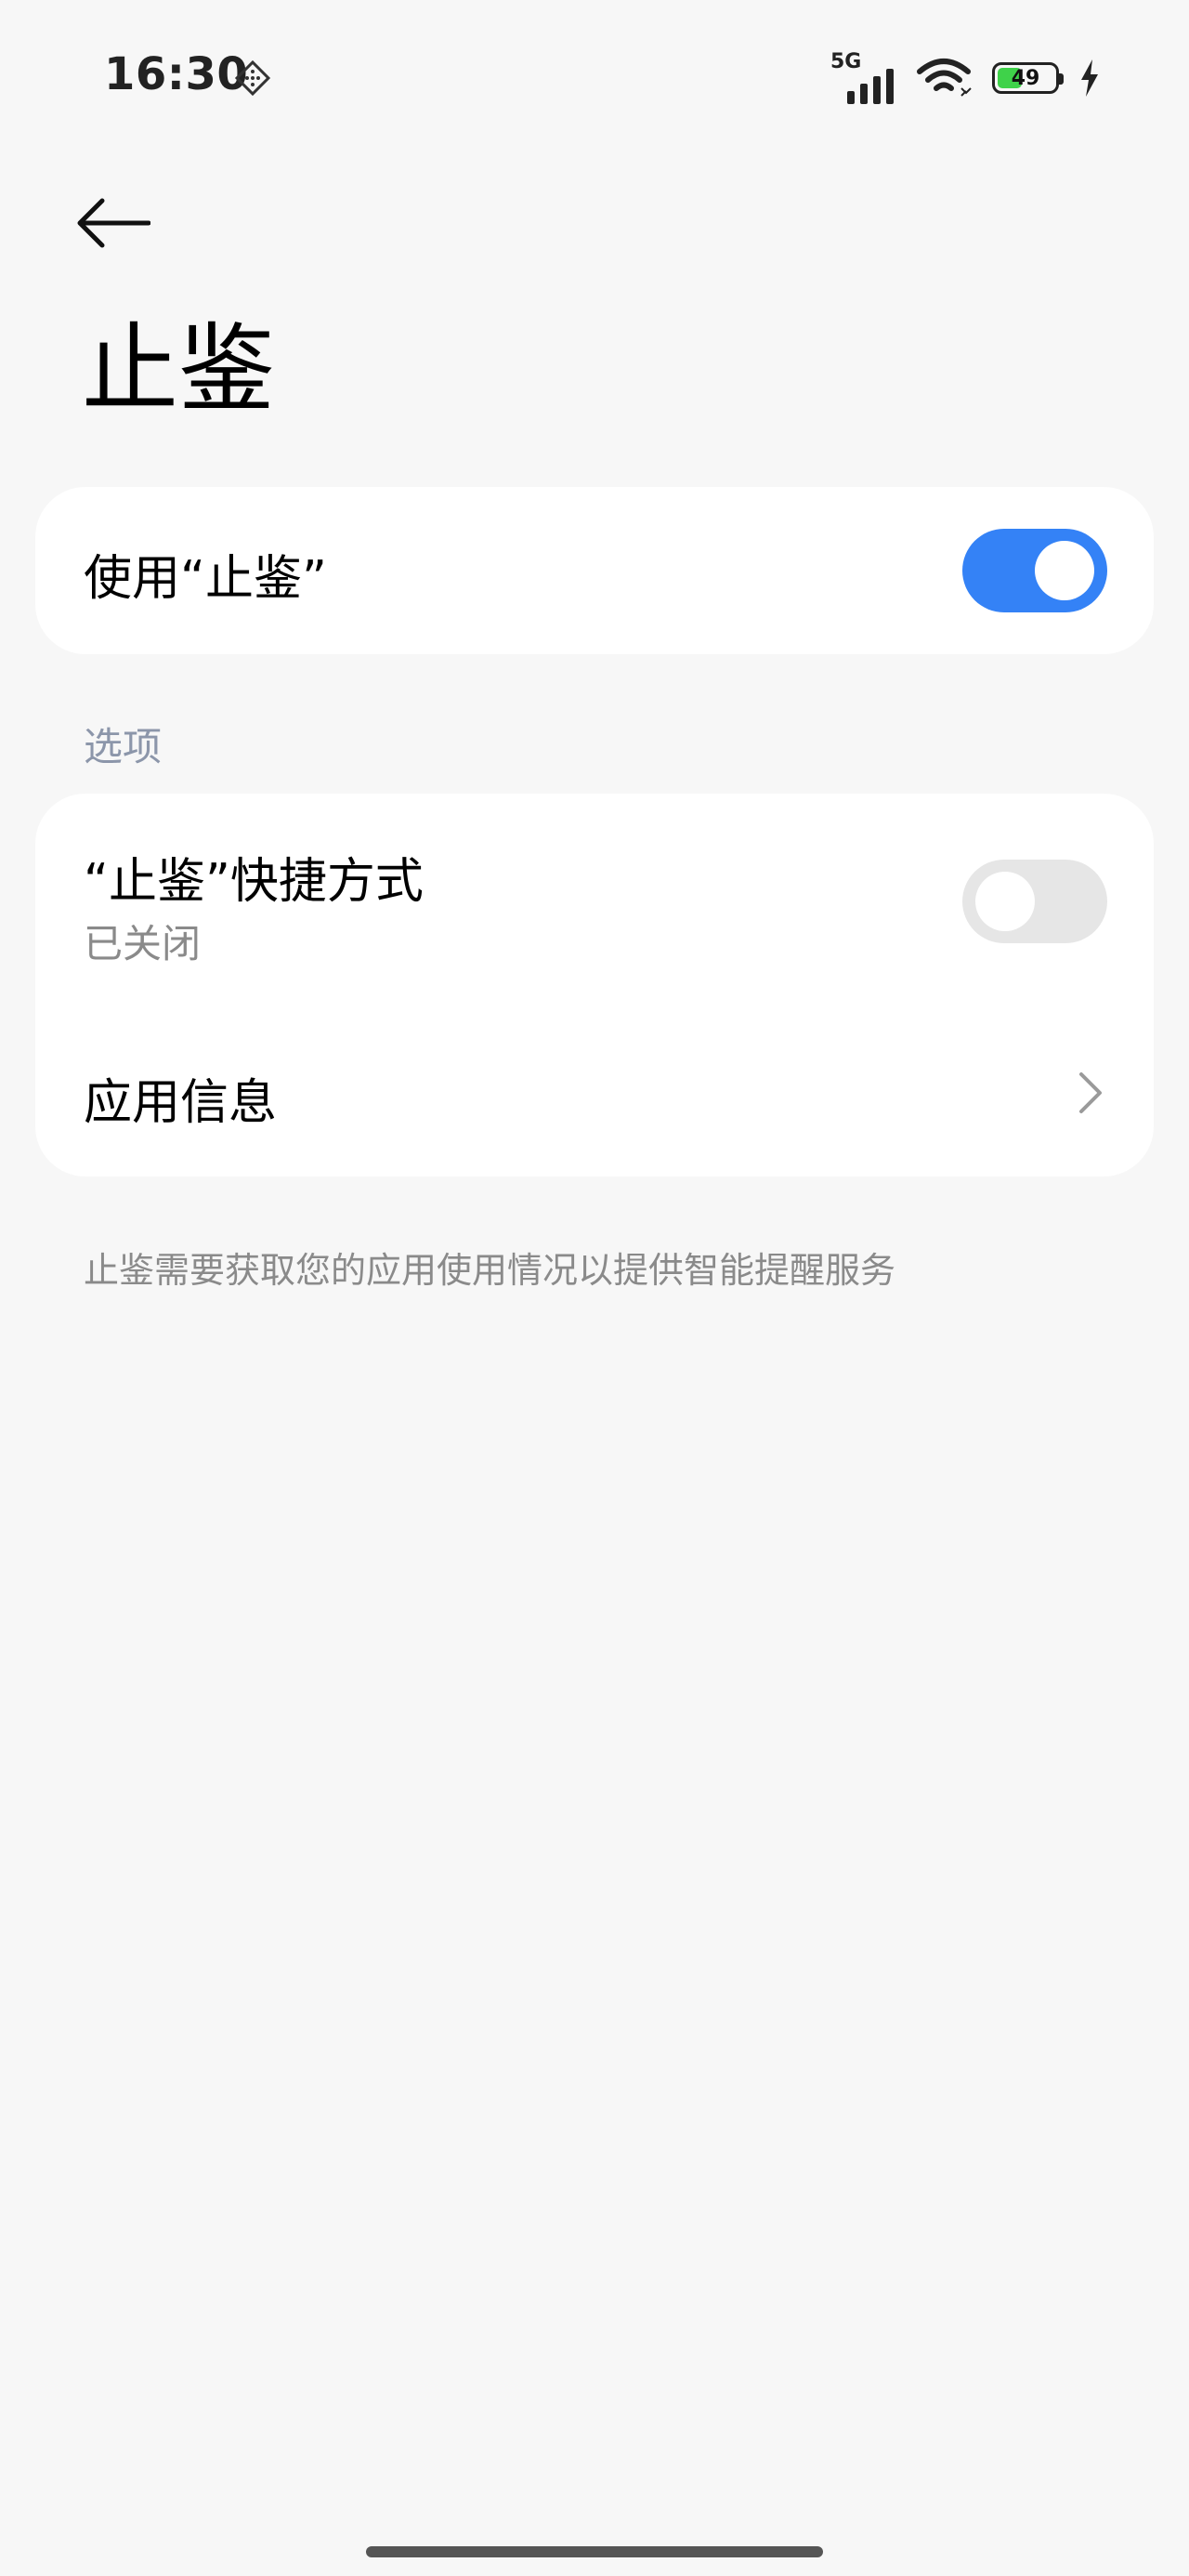 This screenshot has height=2576, width=1189. What do you see at coordinates (143, 943) in the screenshot?
I see `shortcut-status: 已关闭` at bounding box center [143, 943].